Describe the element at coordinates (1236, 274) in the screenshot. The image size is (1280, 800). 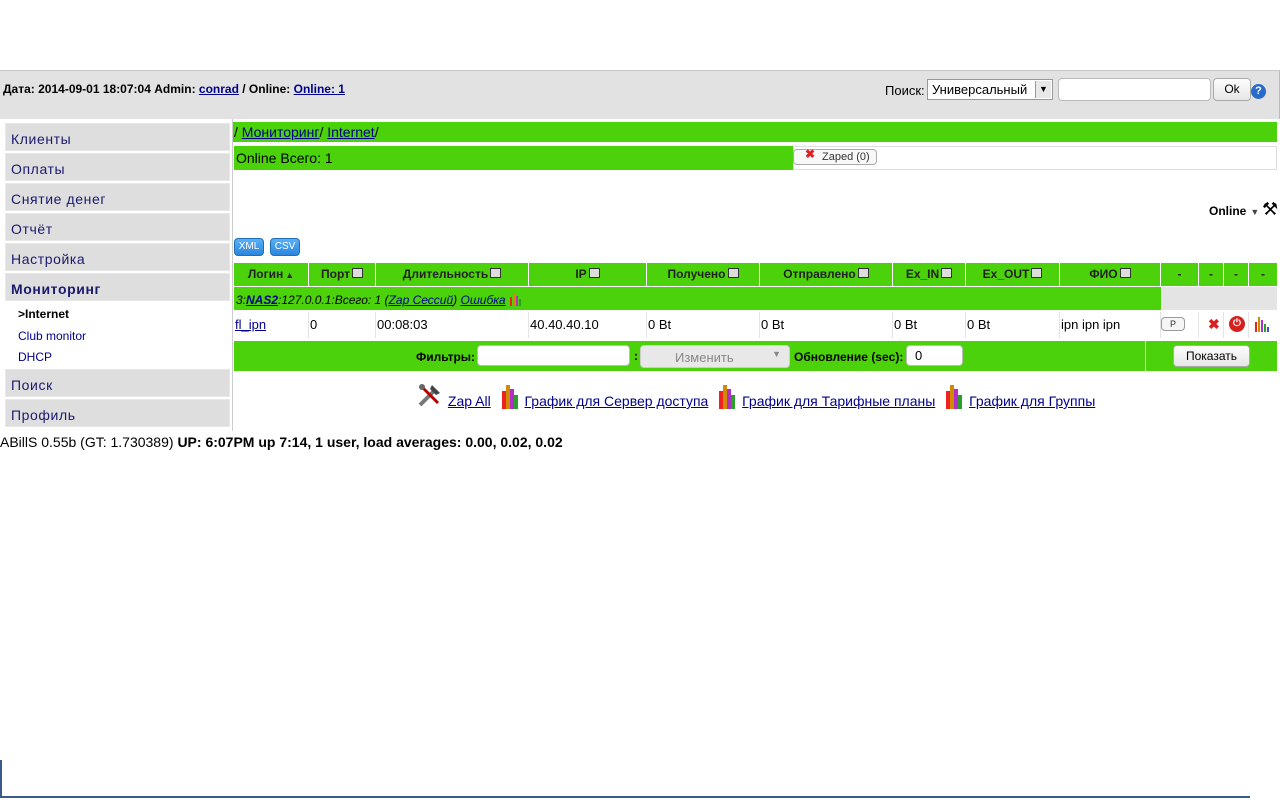
I see `col-action-3: -` at that location.